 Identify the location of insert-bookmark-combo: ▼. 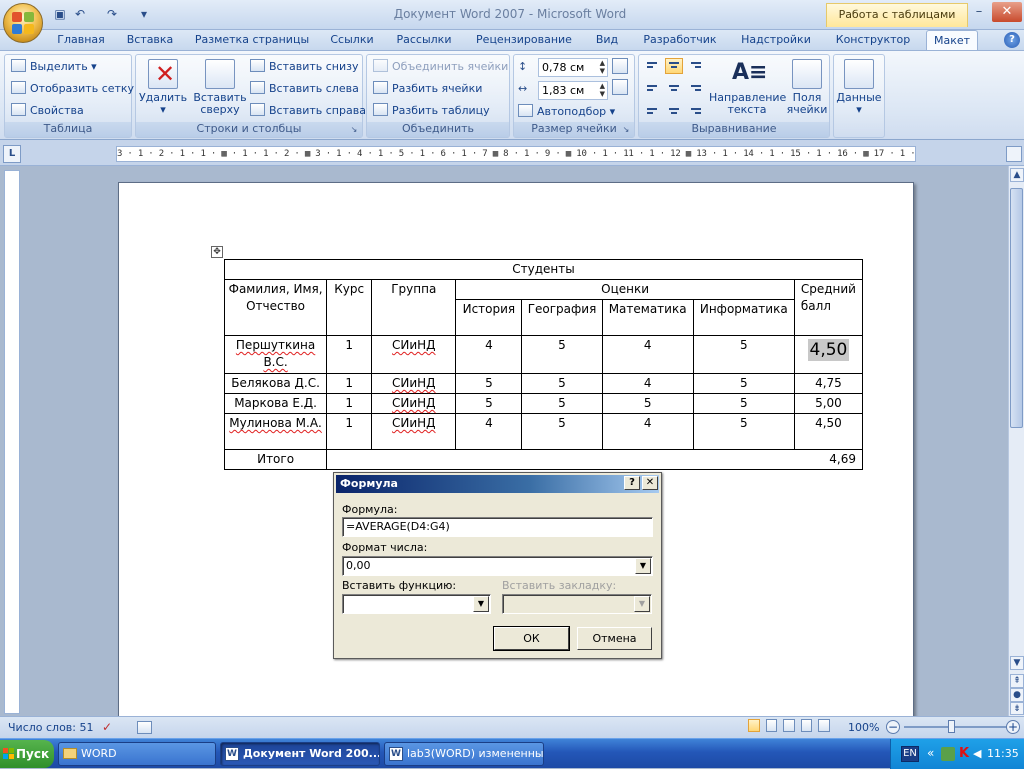
(577, 604).